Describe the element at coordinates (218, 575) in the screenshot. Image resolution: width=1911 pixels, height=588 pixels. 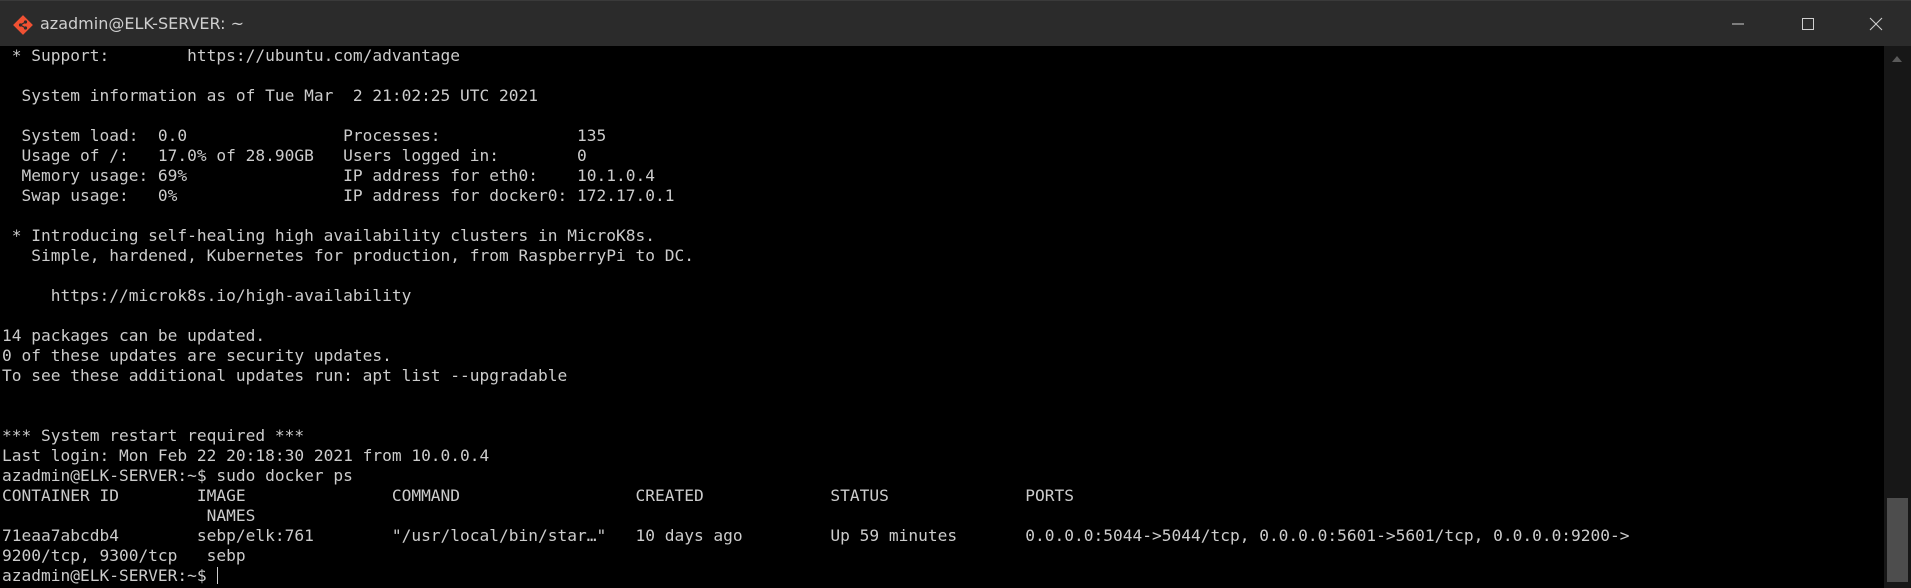
I see `text-cursor` at that location.